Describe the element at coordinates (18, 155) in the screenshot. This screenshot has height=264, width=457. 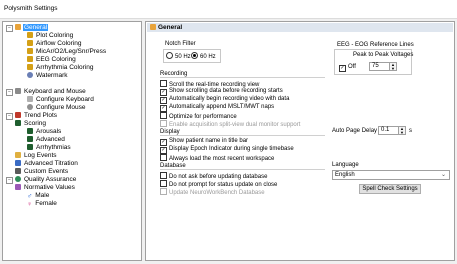
I see `log-events-icon` at that location.